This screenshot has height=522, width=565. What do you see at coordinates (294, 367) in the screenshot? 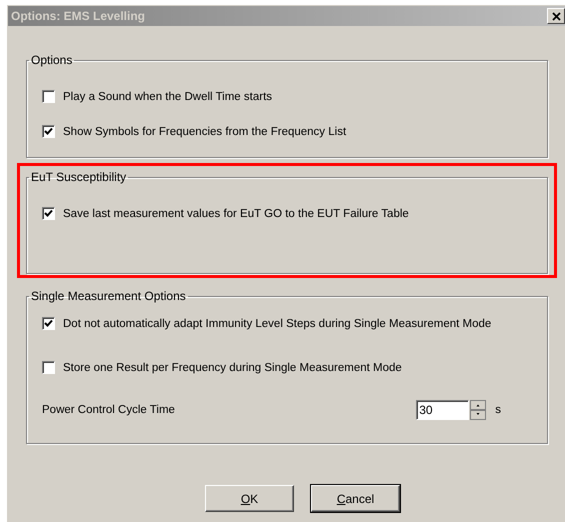
I see `checkbox-option: Store one Result per Frequency during Single Measurement Mode` at bounding box center [294, 367].